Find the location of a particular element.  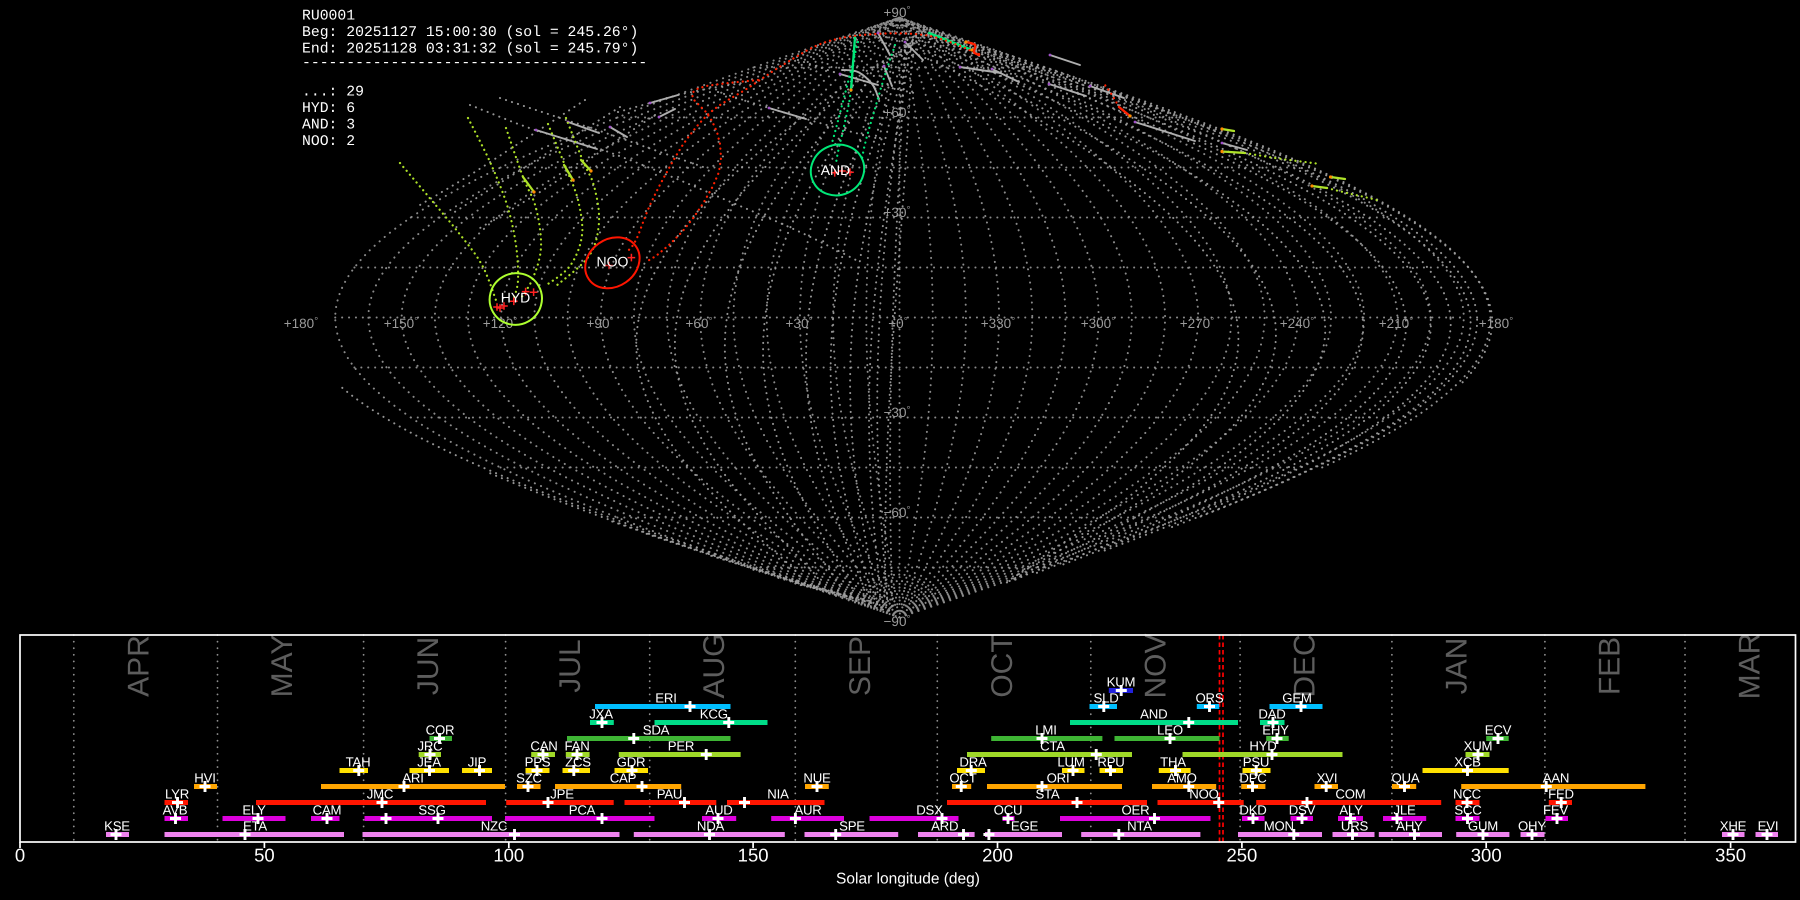

svg-text: NIA is located at coordinates (778, 794).